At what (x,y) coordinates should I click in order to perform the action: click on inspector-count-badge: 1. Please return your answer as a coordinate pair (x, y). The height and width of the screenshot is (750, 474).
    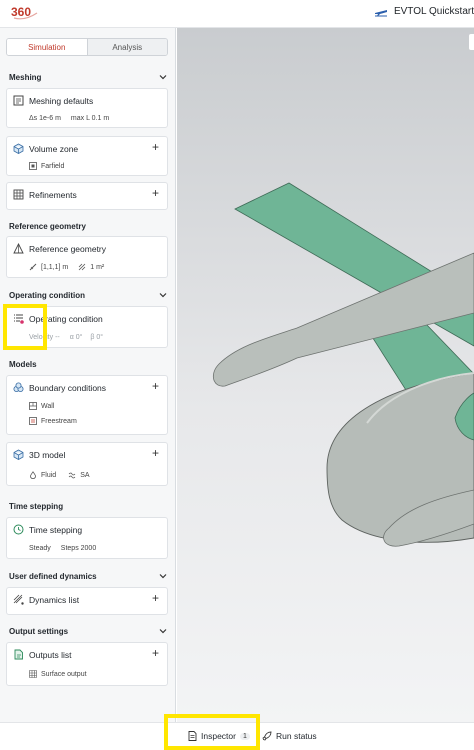
    Looking at the image, I should click on (244, 736).